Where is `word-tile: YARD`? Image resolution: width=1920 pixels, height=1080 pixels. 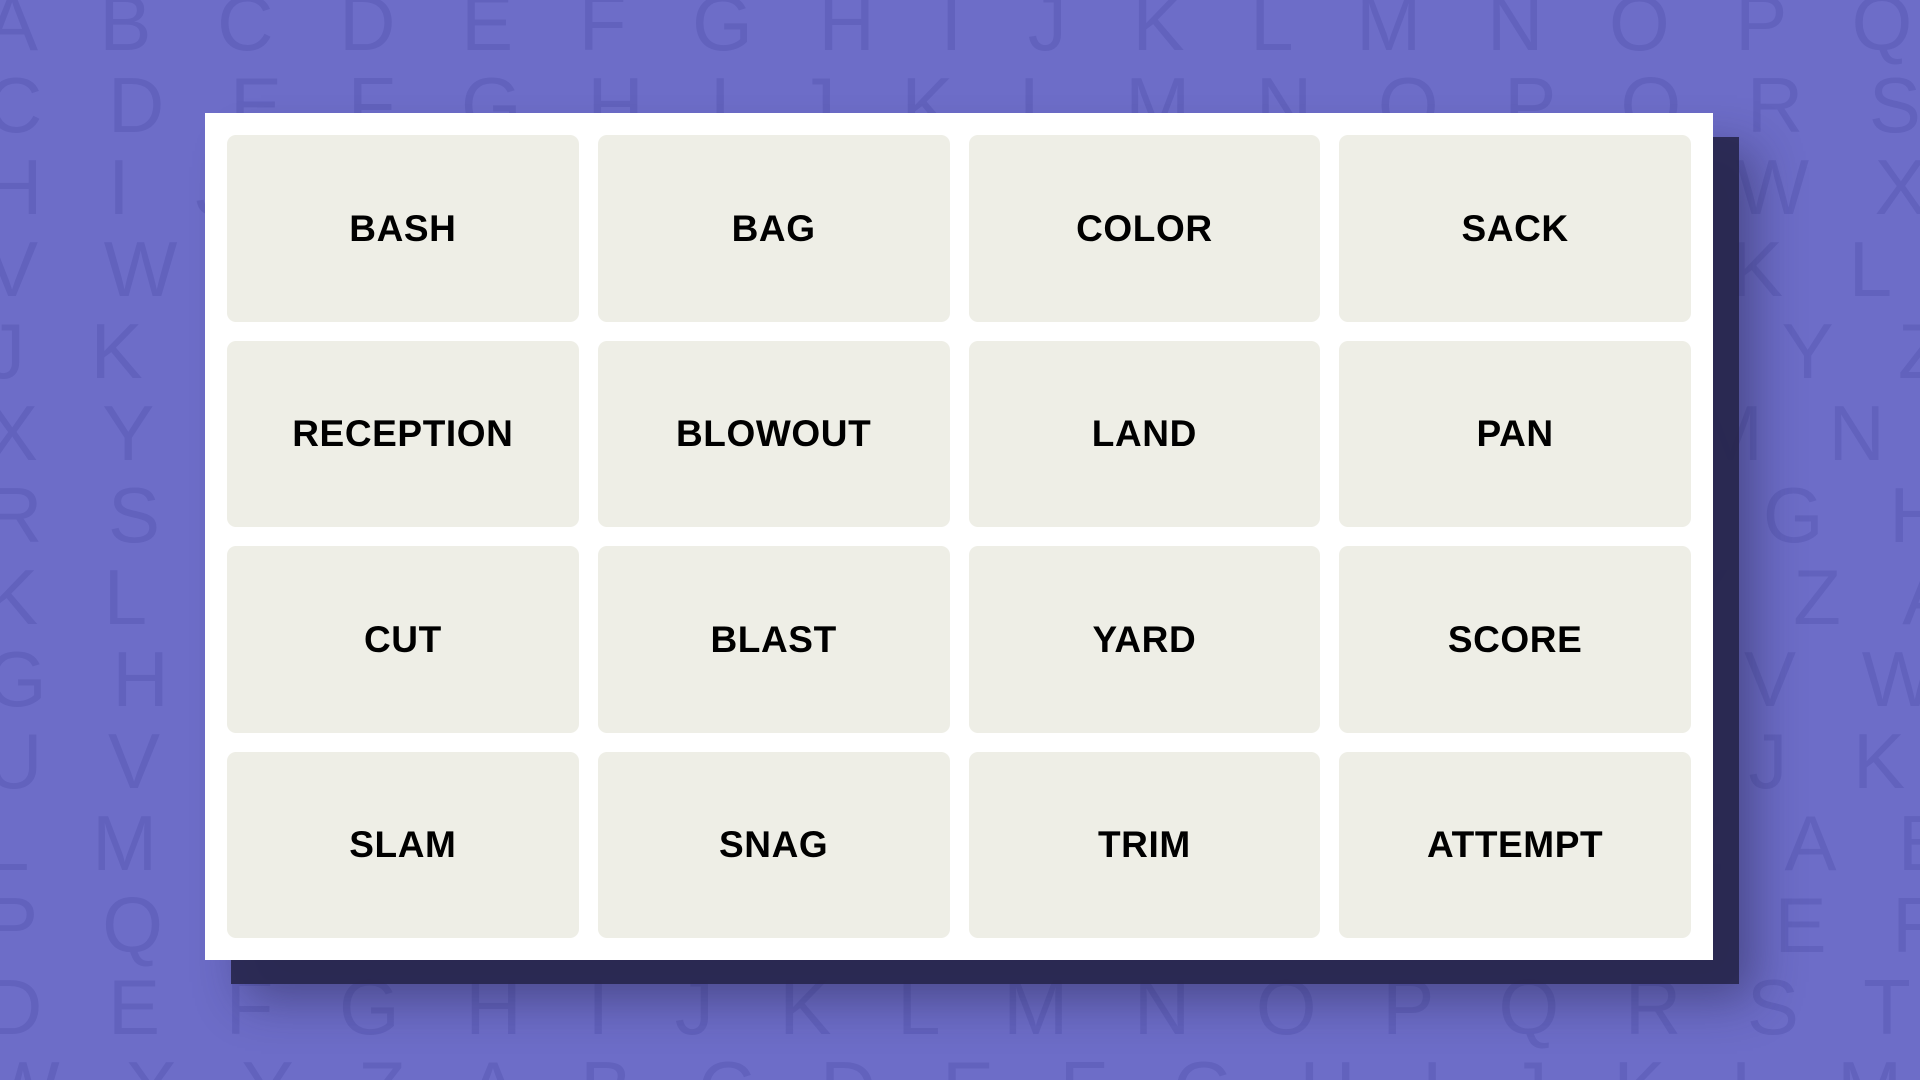 word-tile: YARD is located at coordinates (1144, 639).